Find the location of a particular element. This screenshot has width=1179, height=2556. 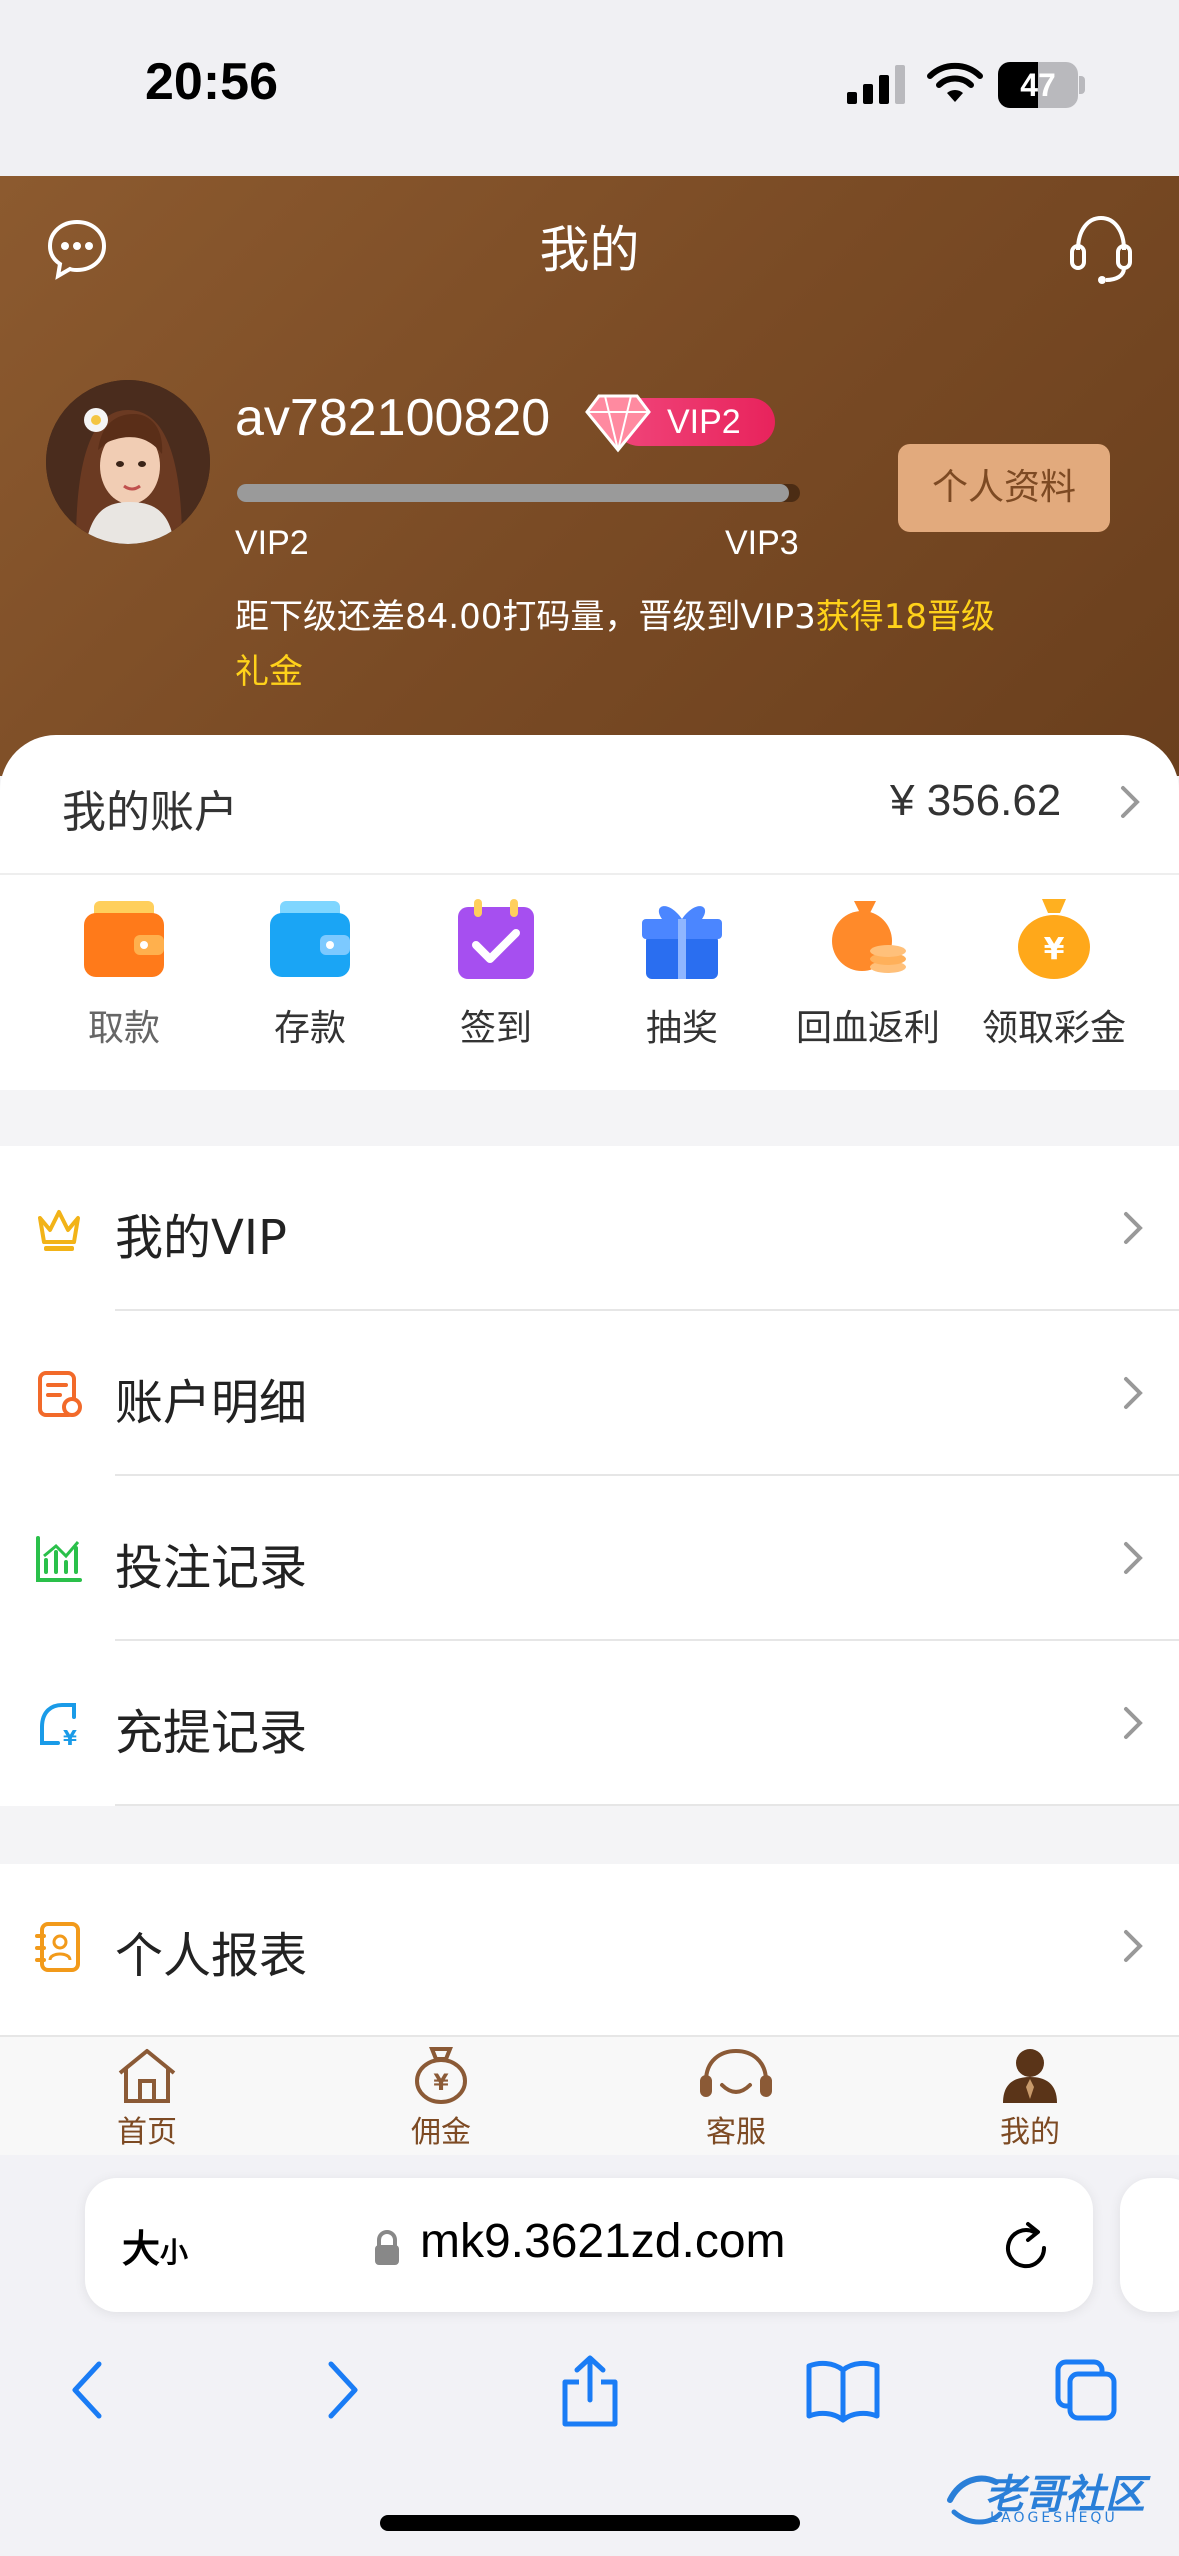

battery-icon: 47 is located at coordinates (1038, 85).